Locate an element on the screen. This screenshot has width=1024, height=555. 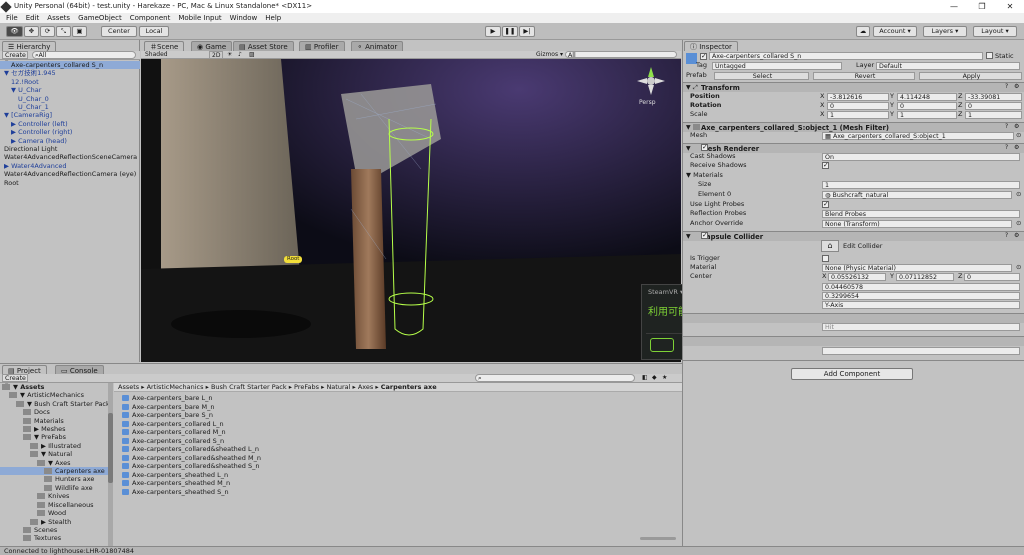
menu-help: Help is located at coordinates (273, 18).